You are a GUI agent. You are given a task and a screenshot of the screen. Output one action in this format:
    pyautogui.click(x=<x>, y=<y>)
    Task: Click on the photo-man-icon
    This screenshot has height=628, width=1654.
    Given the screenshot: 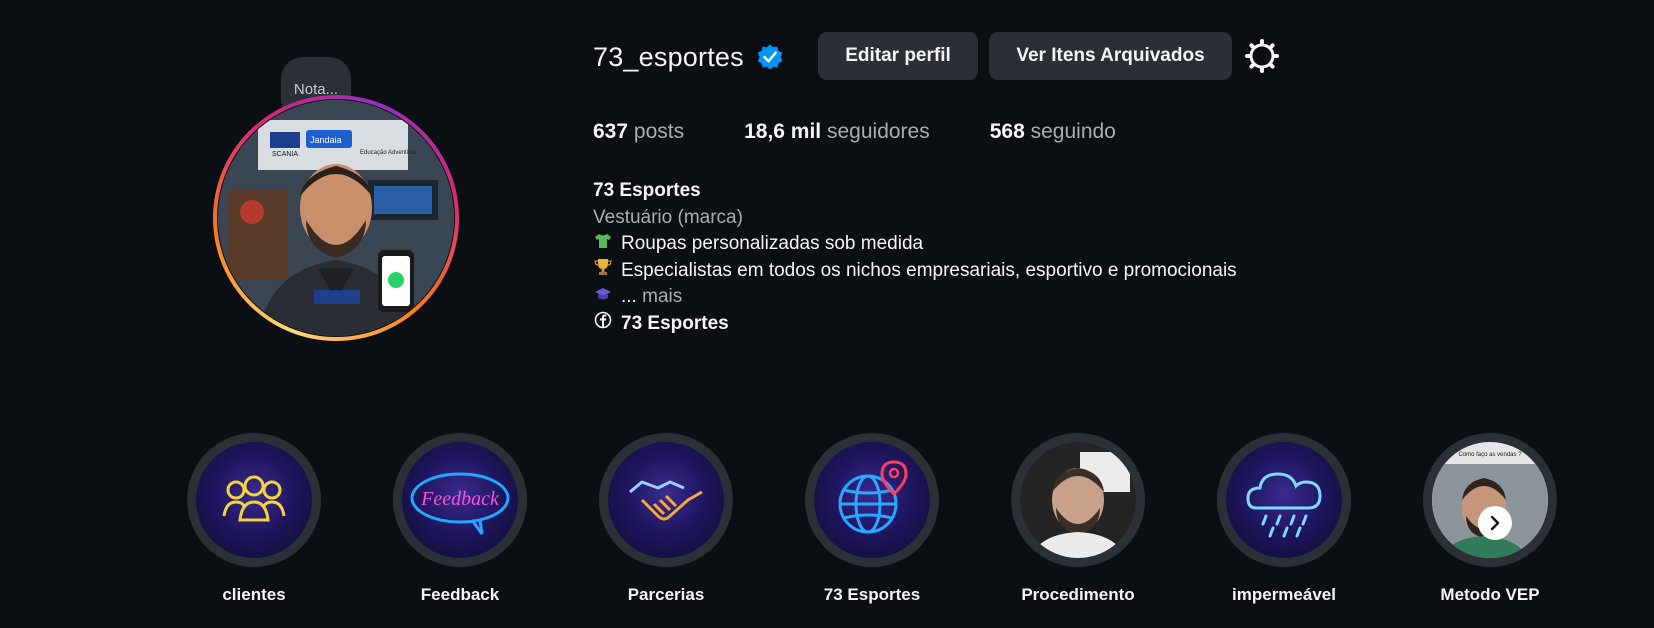 What is the action you would take?
    pyautogui.click(x=1078, y=500)
    